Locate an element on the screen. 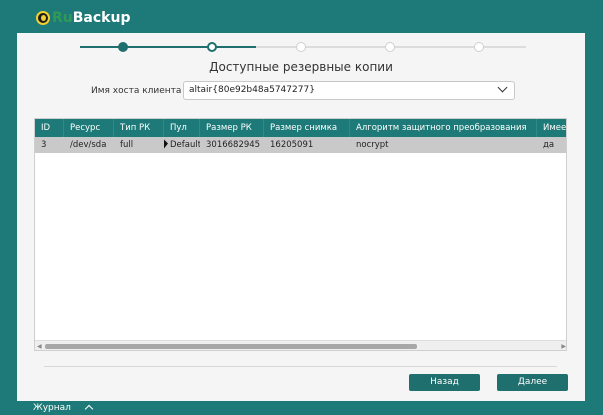  bottom-bar: Журнал is located at coordinates (301, 408).